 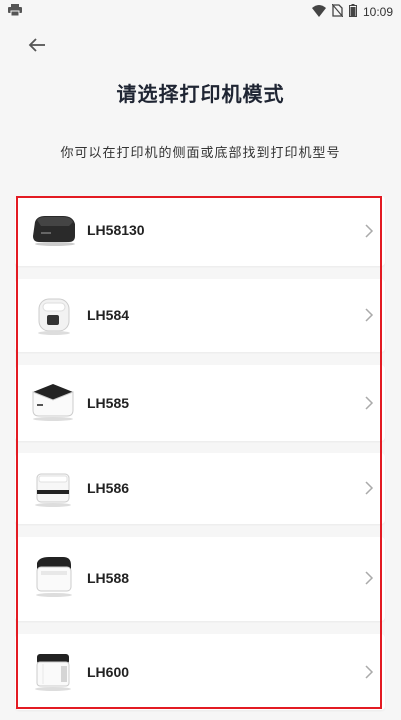 I want to click on wifi-icon, so click(x=318, y=11).